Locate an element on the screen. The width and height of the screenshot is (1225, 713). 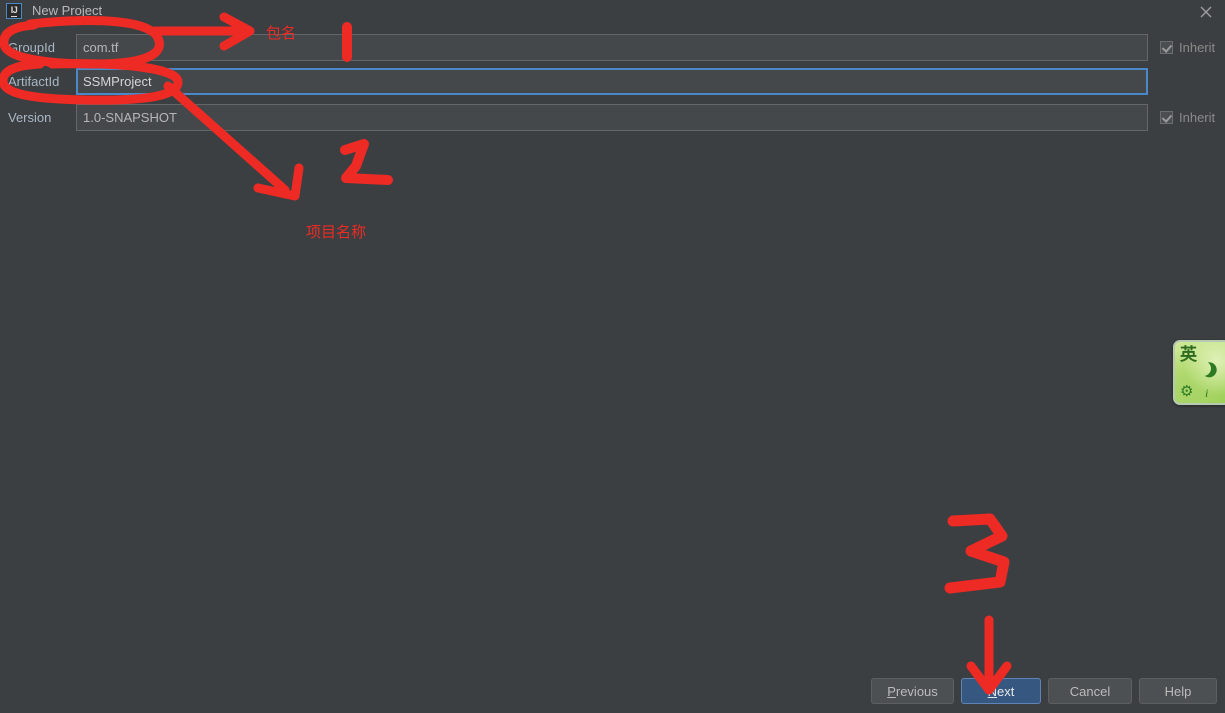
next-button: Next is located at coordinates (1001, 691).